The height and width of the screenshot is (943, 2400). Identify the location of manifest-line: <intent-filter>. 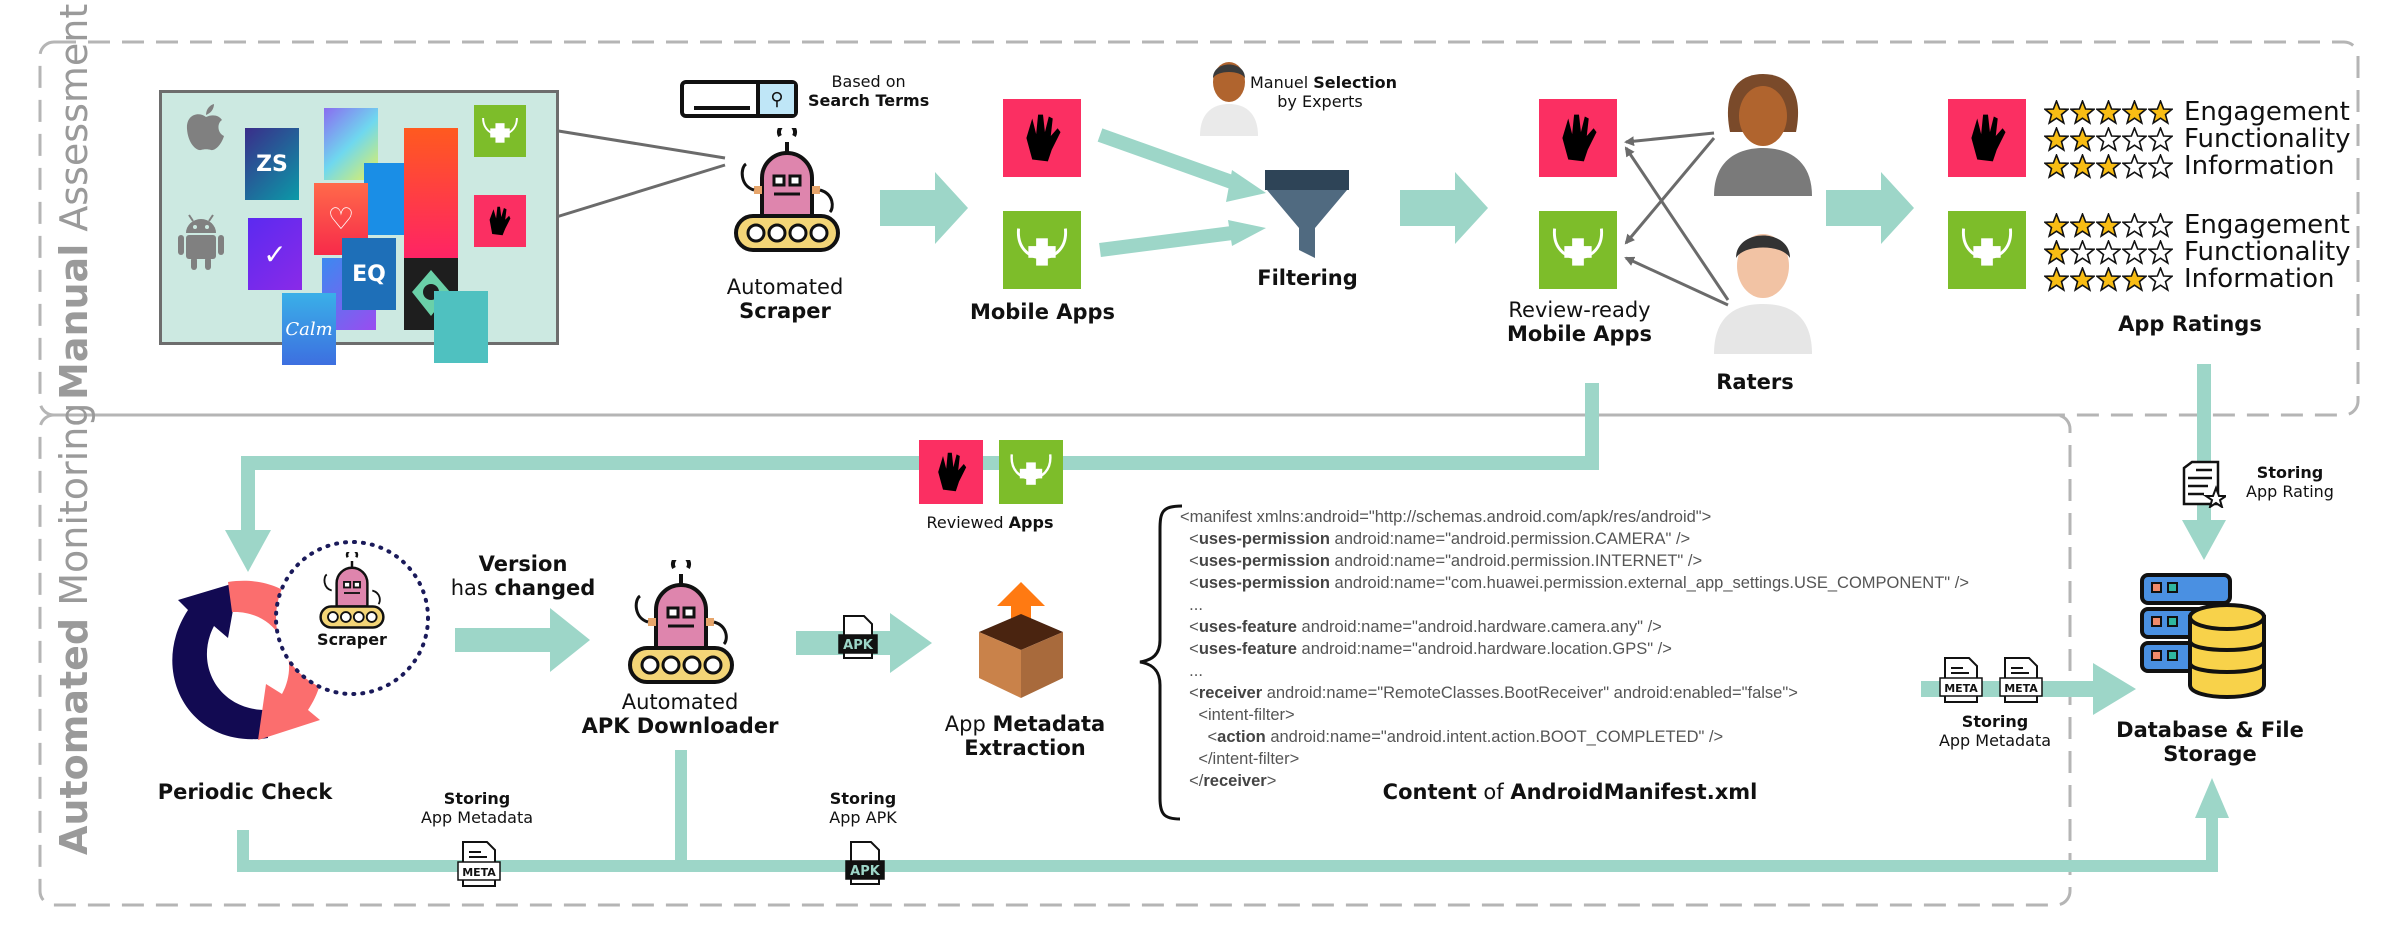
(1237, 715).